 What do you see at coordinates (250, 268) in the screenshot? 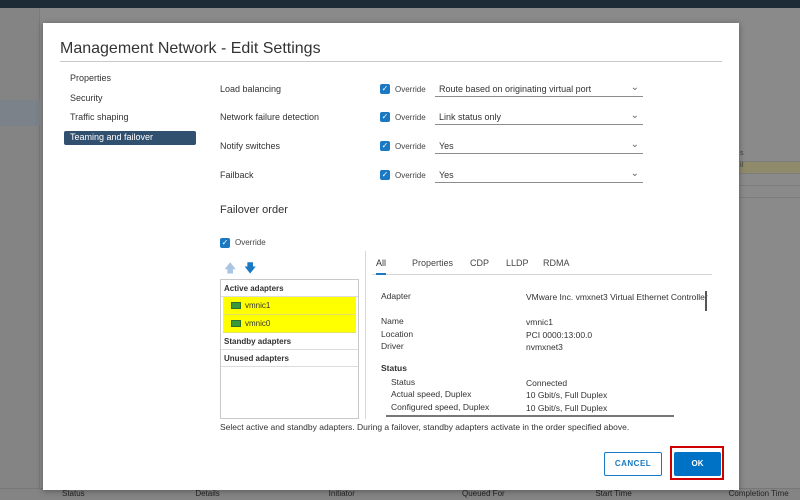
I see `move-down-arrow-icon: 🡇` at bounding box center [250, 268].